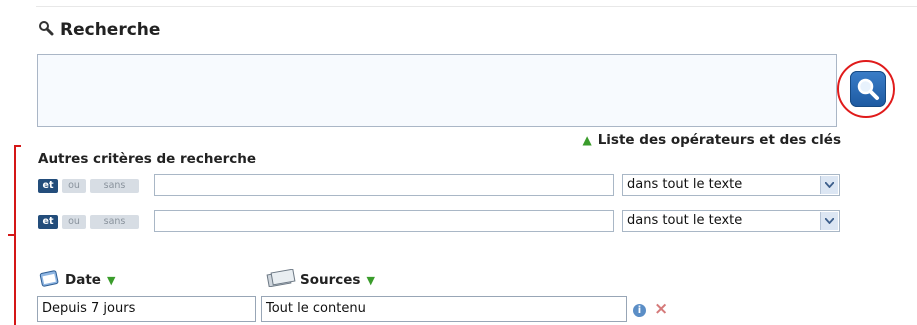 The width and height of the screenshot is (917, 325). I want to click on sources-label: Sources ▼, so click(320, 278).